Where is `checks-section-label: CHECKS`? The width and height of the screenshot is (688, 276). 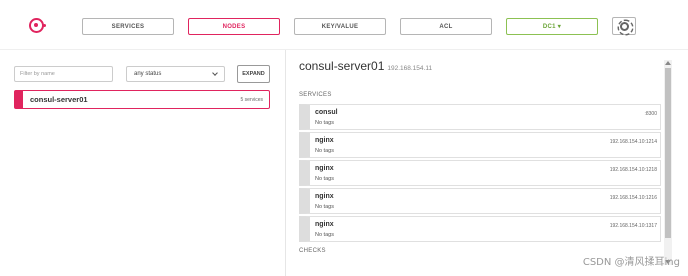 checks-section-label: CHECKS is located at coordinates (312, 251).